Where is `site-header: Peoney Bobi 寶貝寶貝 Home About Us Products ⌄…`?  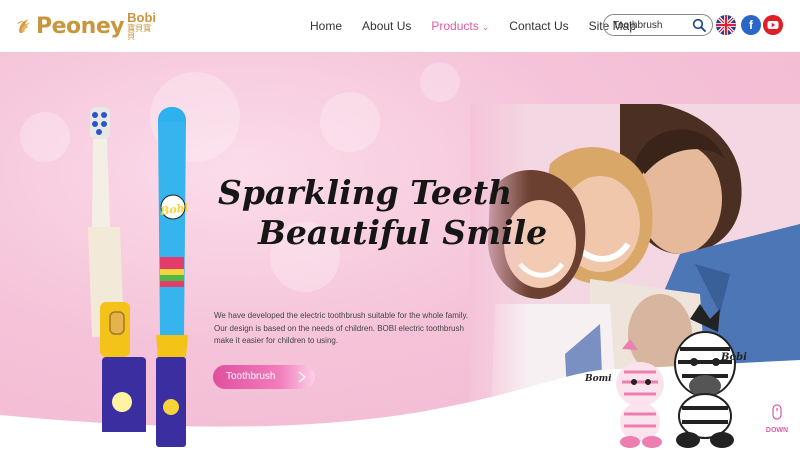
site-header: Peoney Bobi 寶貝寶貝 Home About Us Products ⌄… is located at coordinates (400, 26).